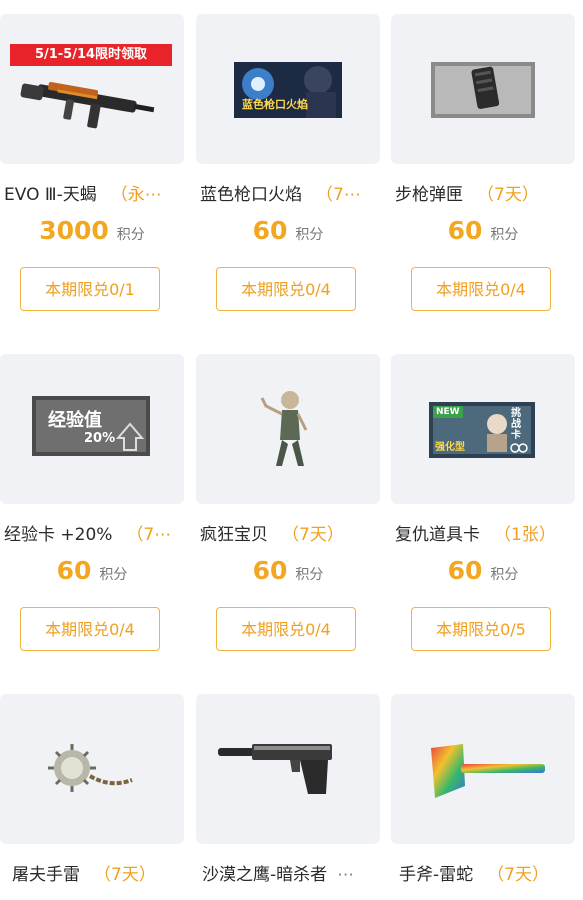 Image resolution: width=583 pixels, height=900 pixels. Describe the element at coordinates (46, 875) in the screenshot. I see `item-name: 屠夫手雷` at that location.